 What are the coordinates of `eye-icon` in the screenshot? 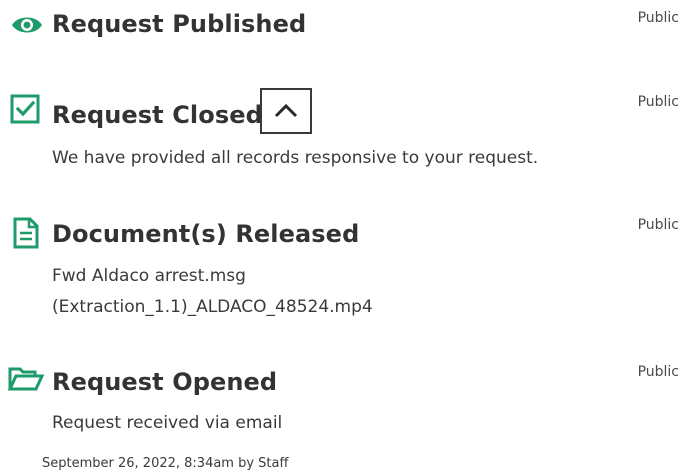 It's located at (27, 25).